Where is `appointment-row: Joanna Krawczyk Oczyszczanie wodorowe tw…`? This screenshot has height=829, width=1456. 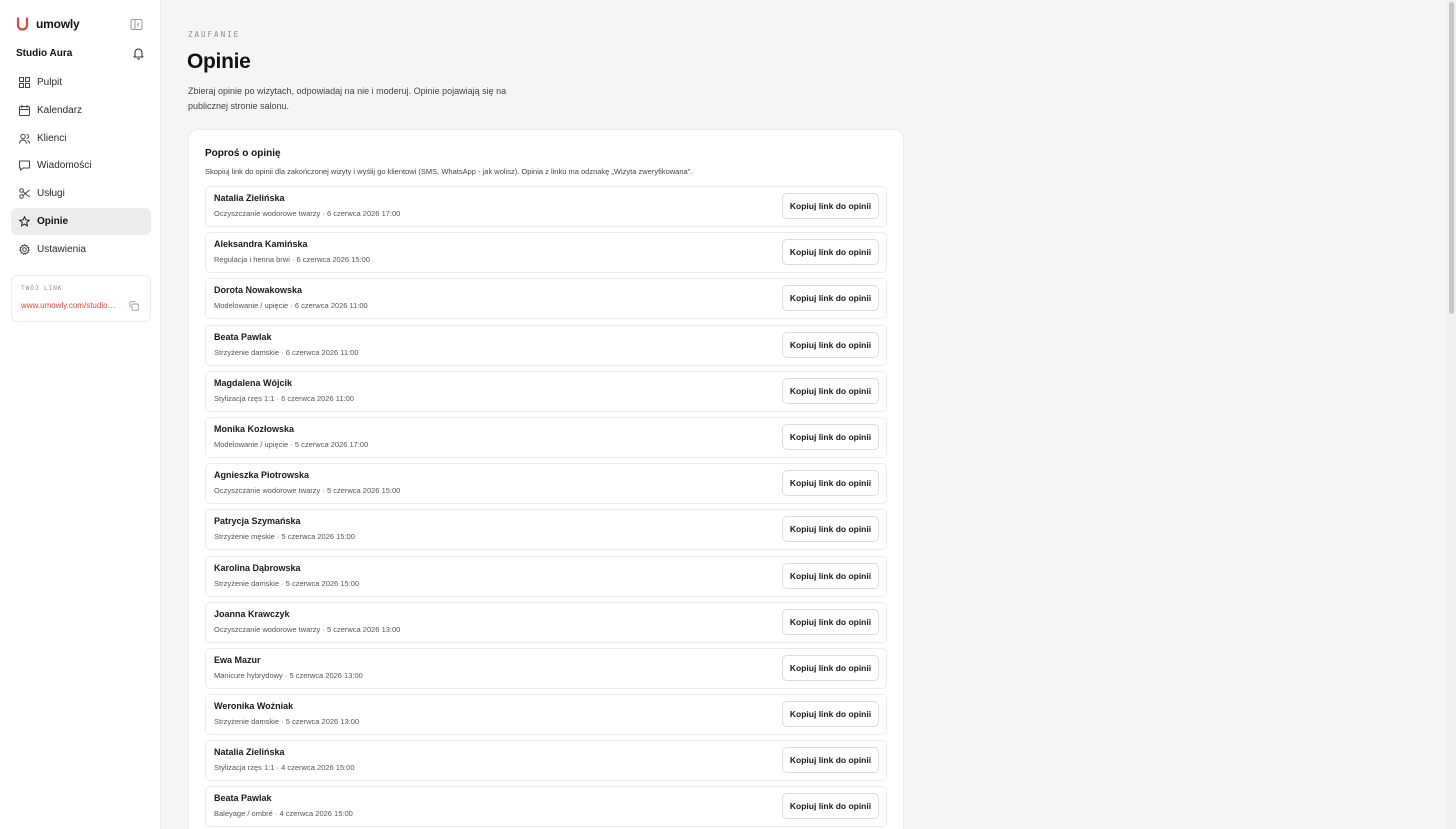
appointment-row: Joanna Krawczyk Oczyszczanie wodorowe tw… is located at coordinates (546, 622).